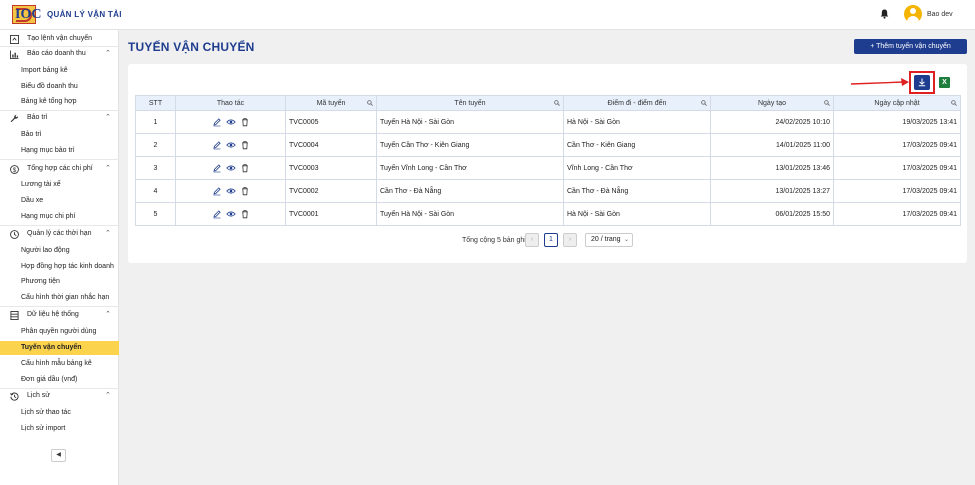 The width and height of the screenshot is (975, 485). I want to click on per-page-select: 20 / trang ⌄, so click(609, 240).